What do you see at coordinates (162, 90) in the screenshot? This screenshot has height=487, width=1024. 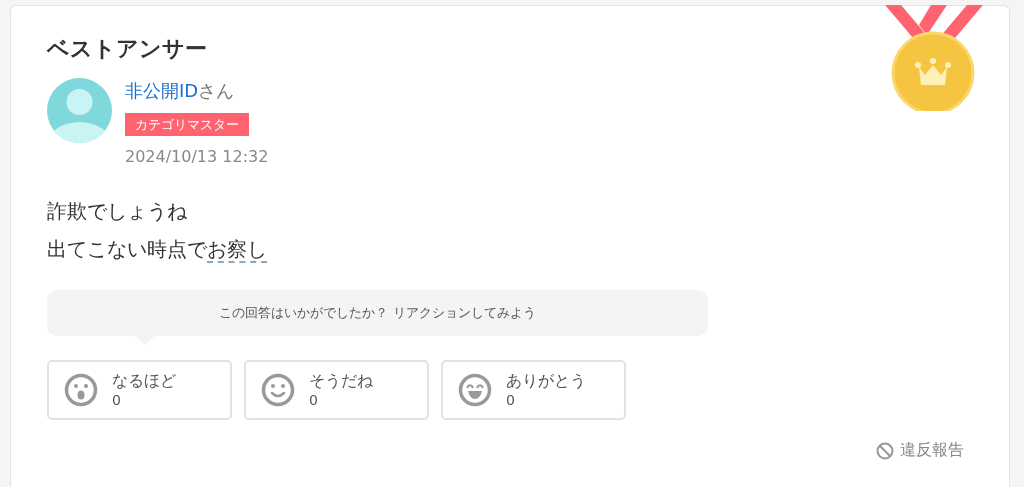 I see `user-link: 非公開ID` at bounding box center [162, 90].